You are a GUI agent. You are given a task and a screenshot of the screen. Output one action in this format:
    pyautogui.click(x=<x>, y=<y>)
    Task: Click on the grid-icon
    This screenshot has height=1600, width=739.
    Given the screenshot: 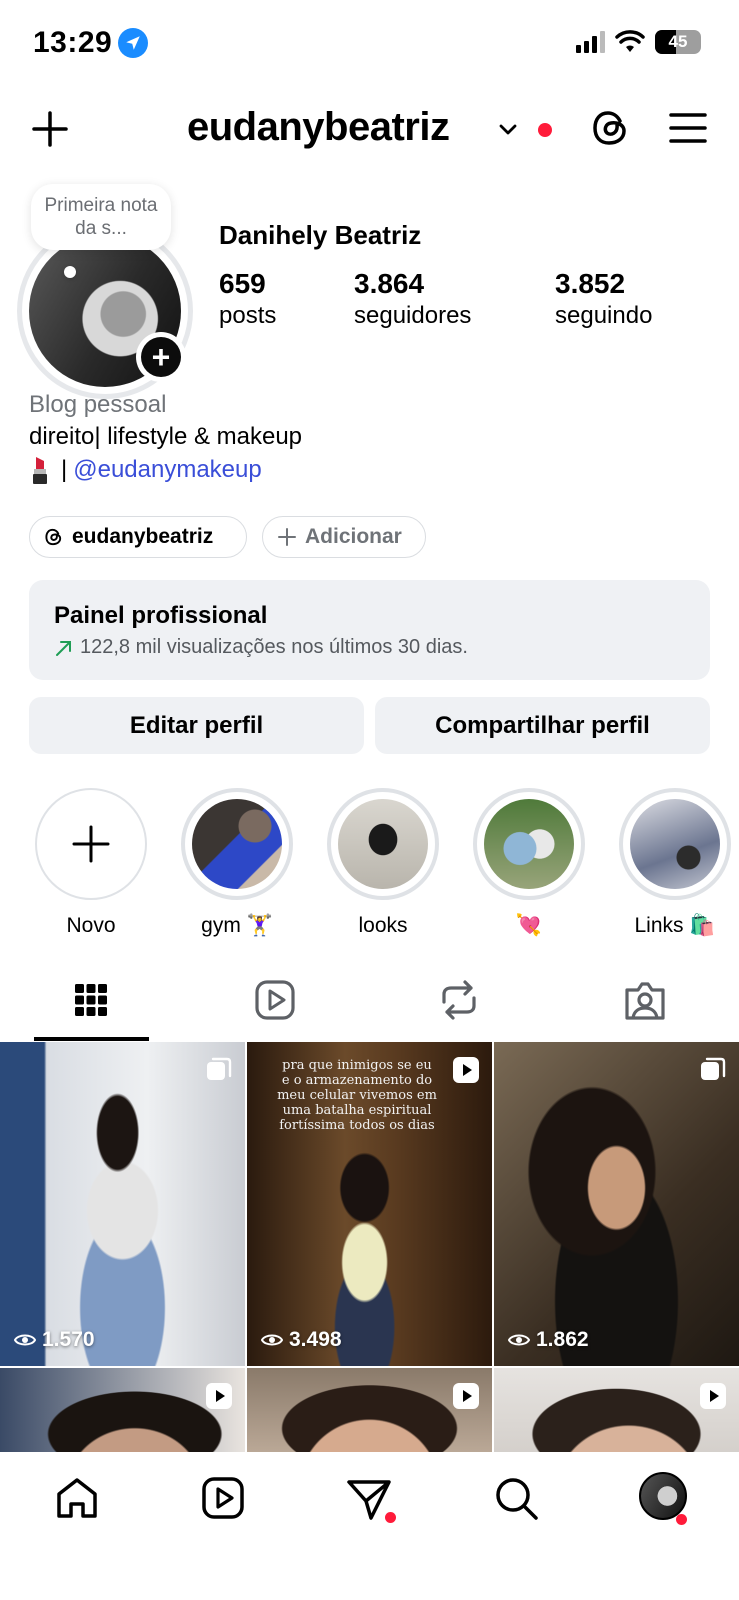 What is the action you would take?
    pyautogui.click(x=91, y=1000)
    